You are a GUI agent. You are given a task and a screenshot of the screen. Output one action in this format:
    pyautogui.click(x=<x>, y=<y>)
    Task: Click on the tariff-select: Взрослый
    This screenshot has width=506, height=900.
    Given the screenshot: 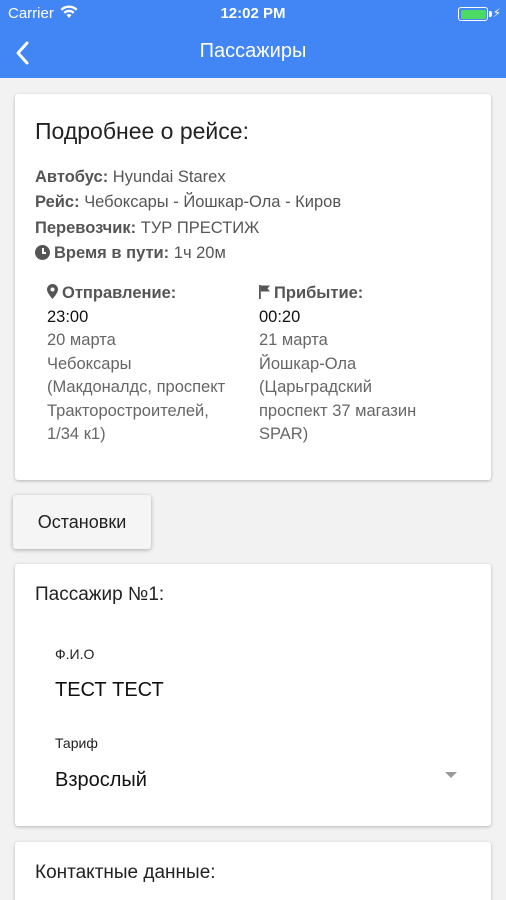 What is the action you would take?
    pyautogui.click(x=101, y=780)
    